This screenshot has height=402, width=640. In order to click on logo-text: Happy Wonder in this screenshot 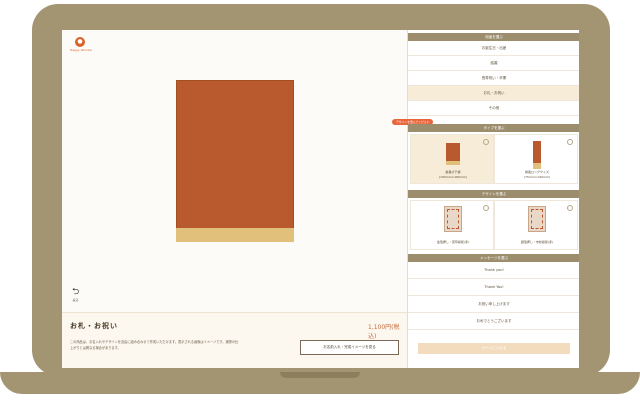, I will do `click(81, 50)`.